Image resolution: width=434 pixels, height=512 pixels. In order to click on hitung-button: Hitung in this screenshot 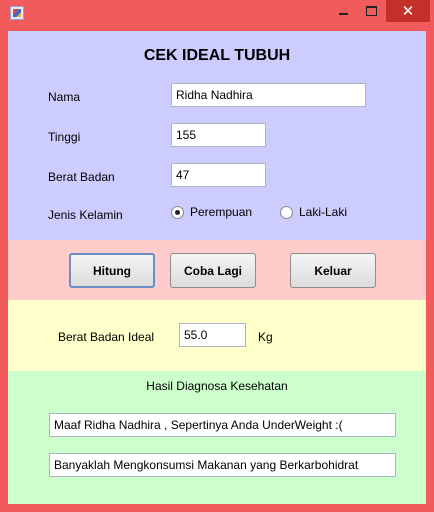, I will do `click(112, 270)`.